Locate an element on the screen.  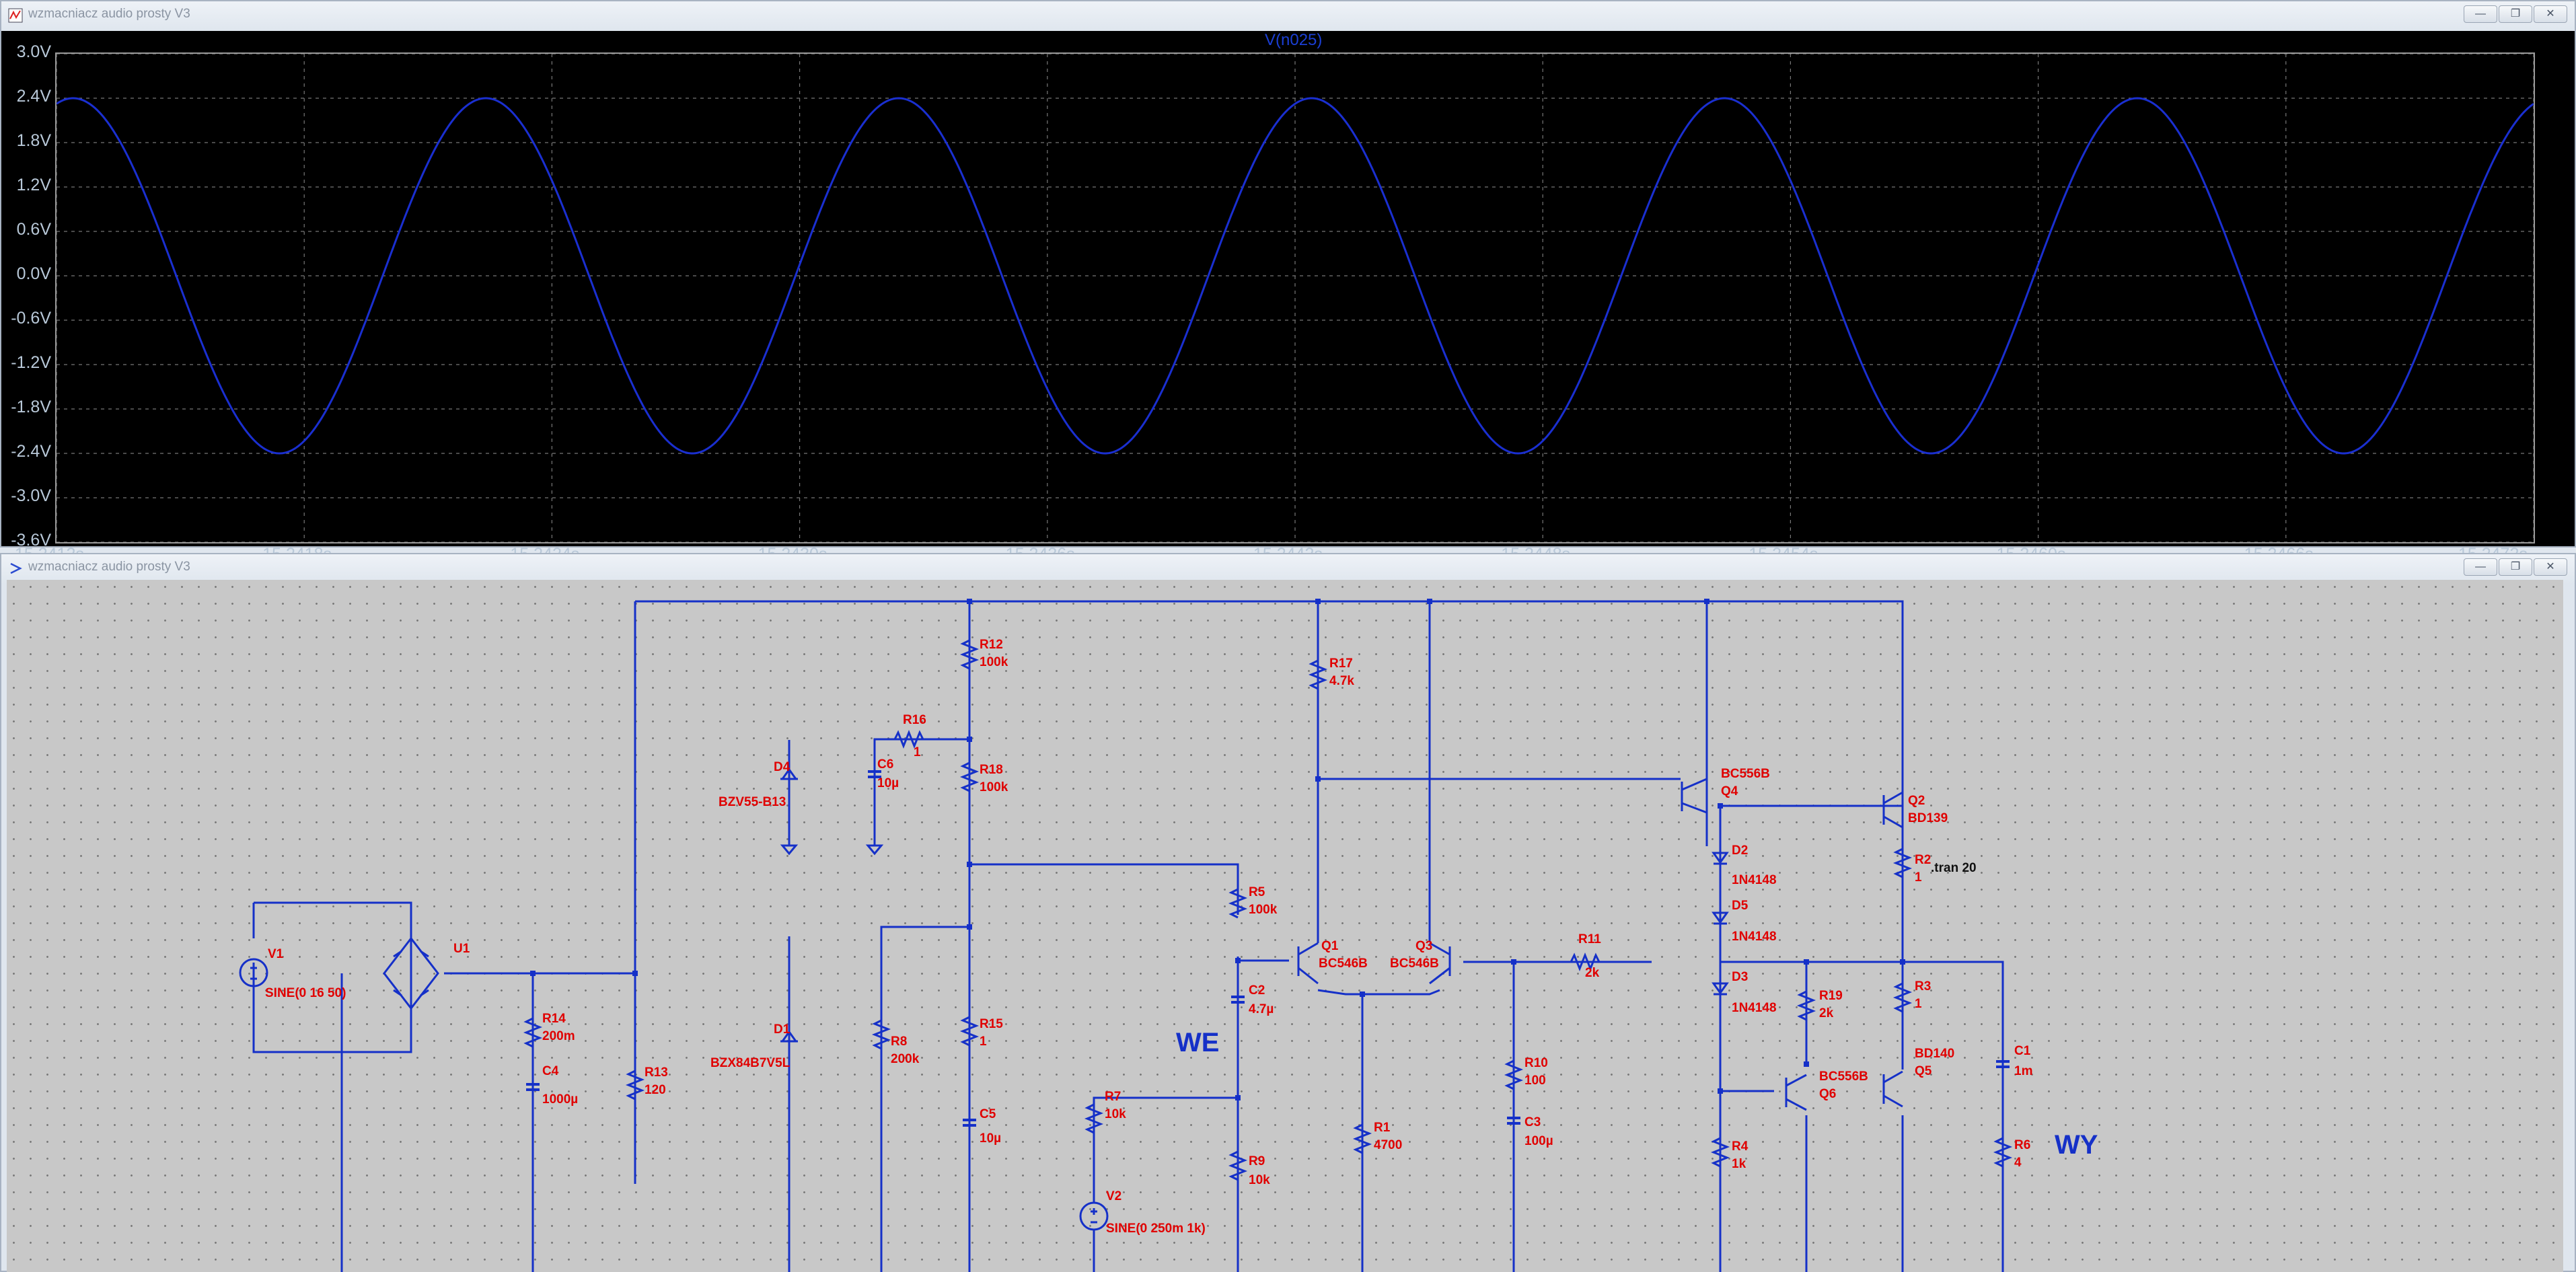
schematic-restore-button: ❐ is located at coordinates (2515, 567).